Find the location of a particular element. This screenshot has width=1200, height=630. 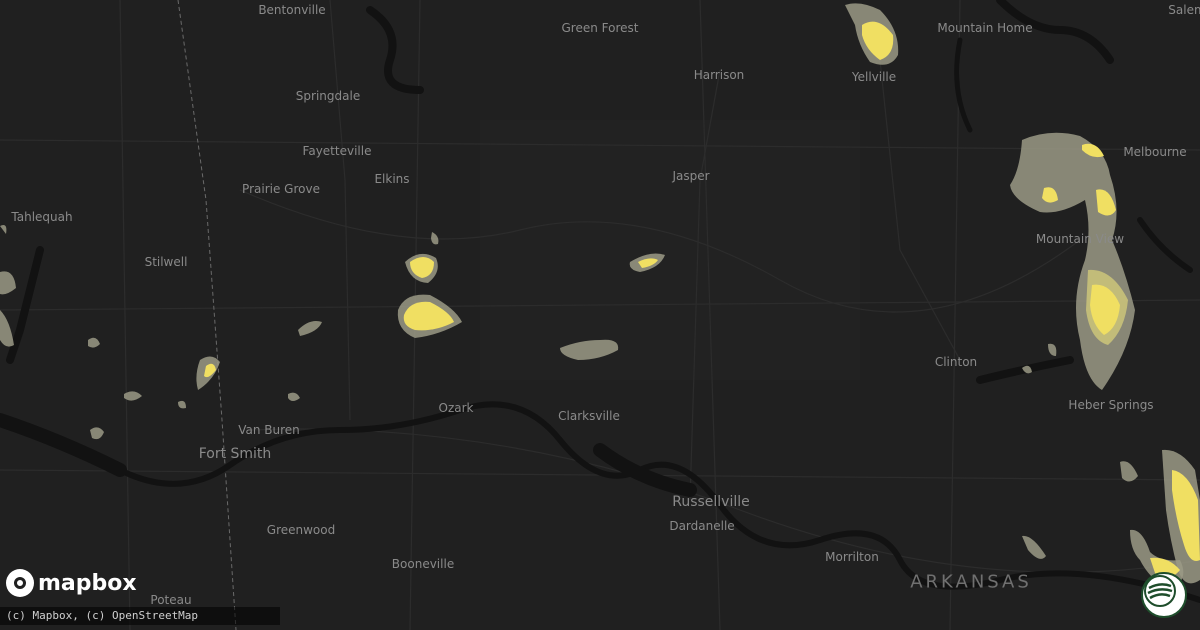

place-label-russellville: Russellville is located at coordinates (711, 502).